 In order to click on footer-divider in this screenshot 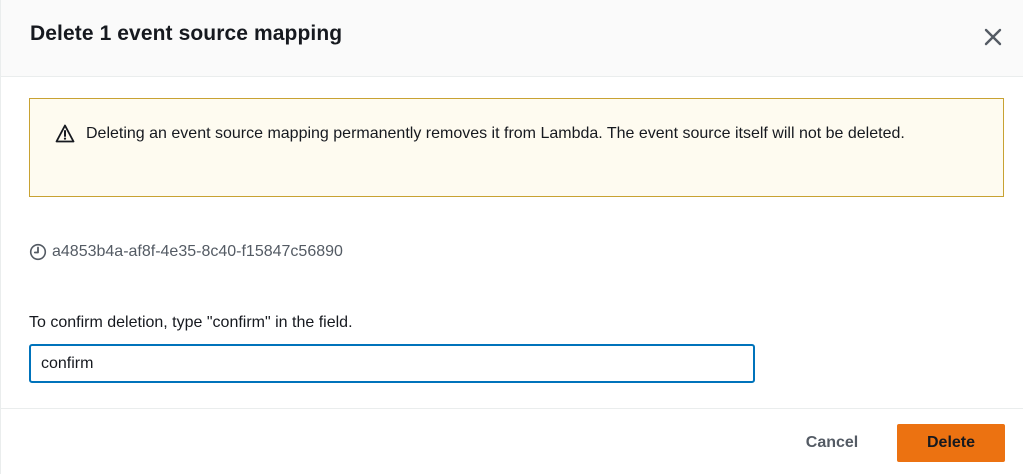, I will do `click(512, 408)`.